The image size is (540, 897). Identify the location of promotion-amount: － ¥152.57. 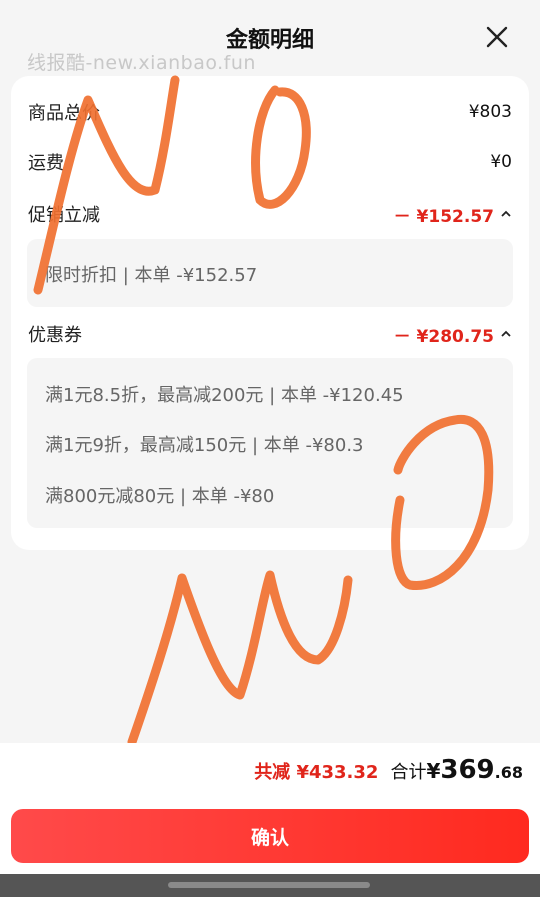
(443, 216).